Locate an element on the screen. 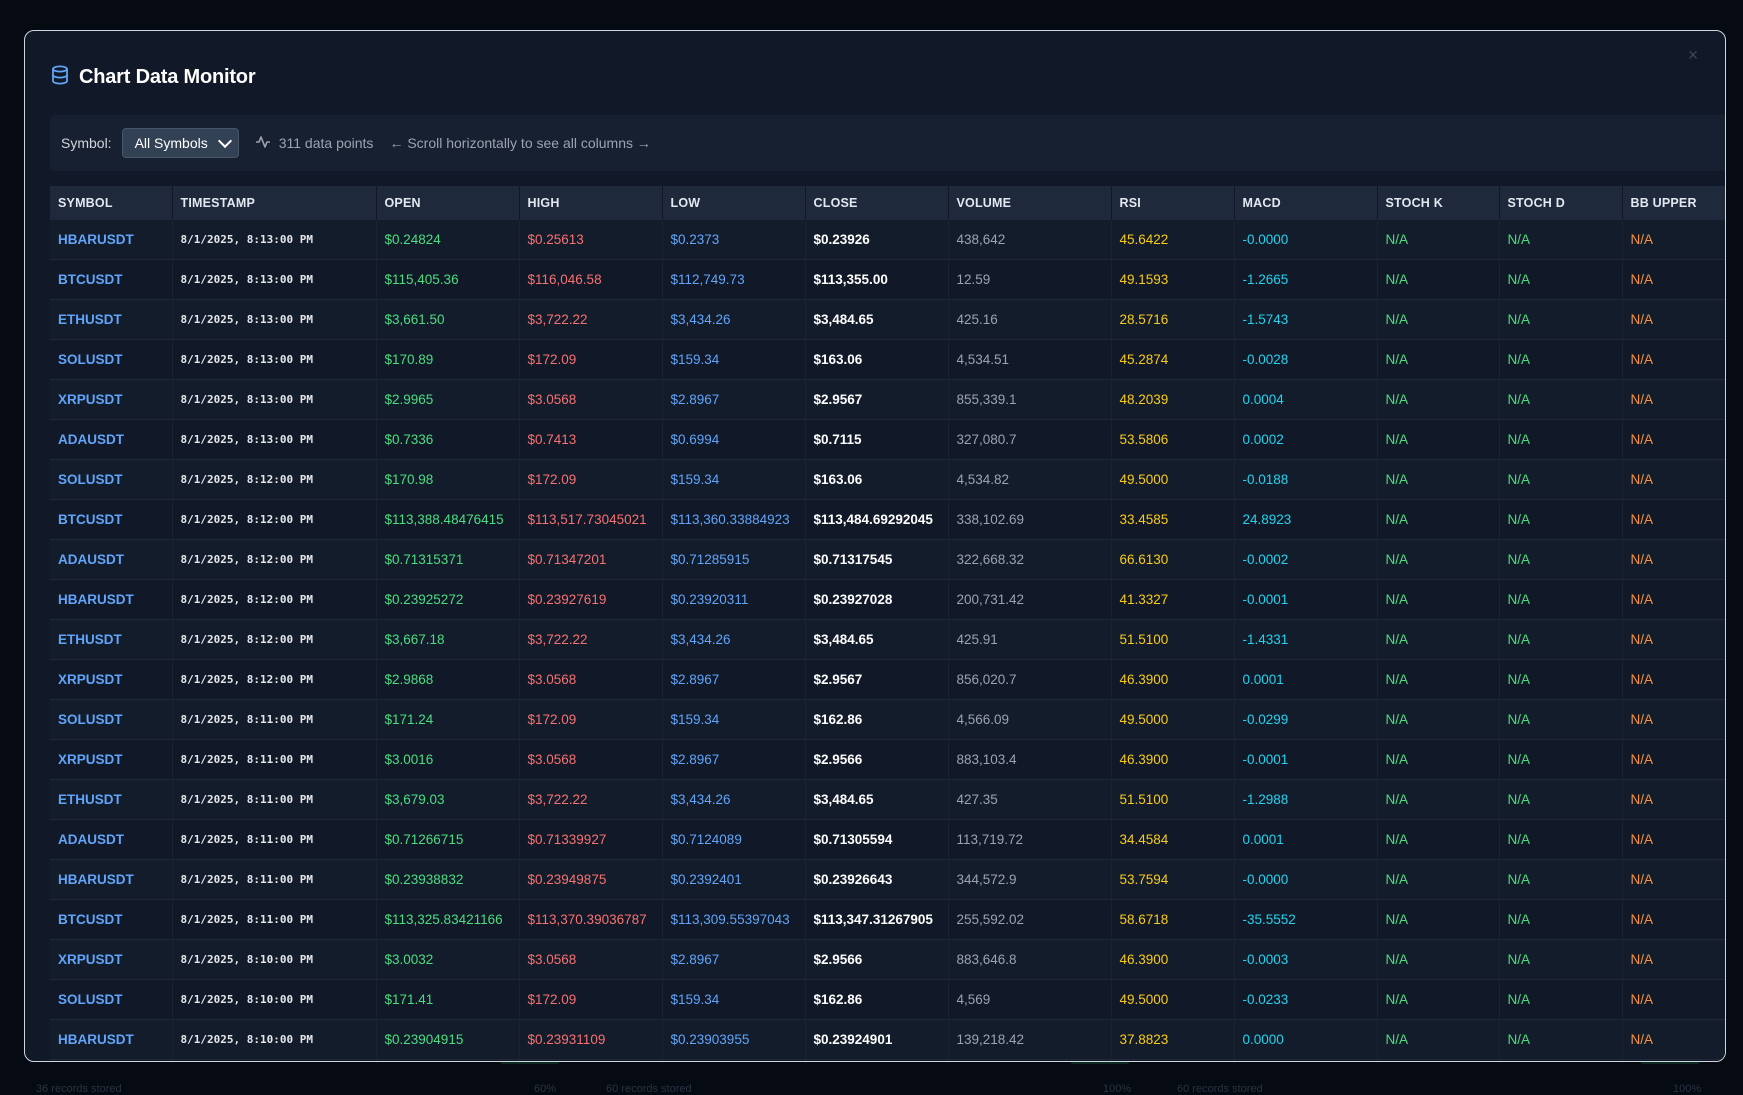 The width and height of the screenshot is (1743, 1095). rsi-cell: 46.3900 is located at coordinates (1173, 759).